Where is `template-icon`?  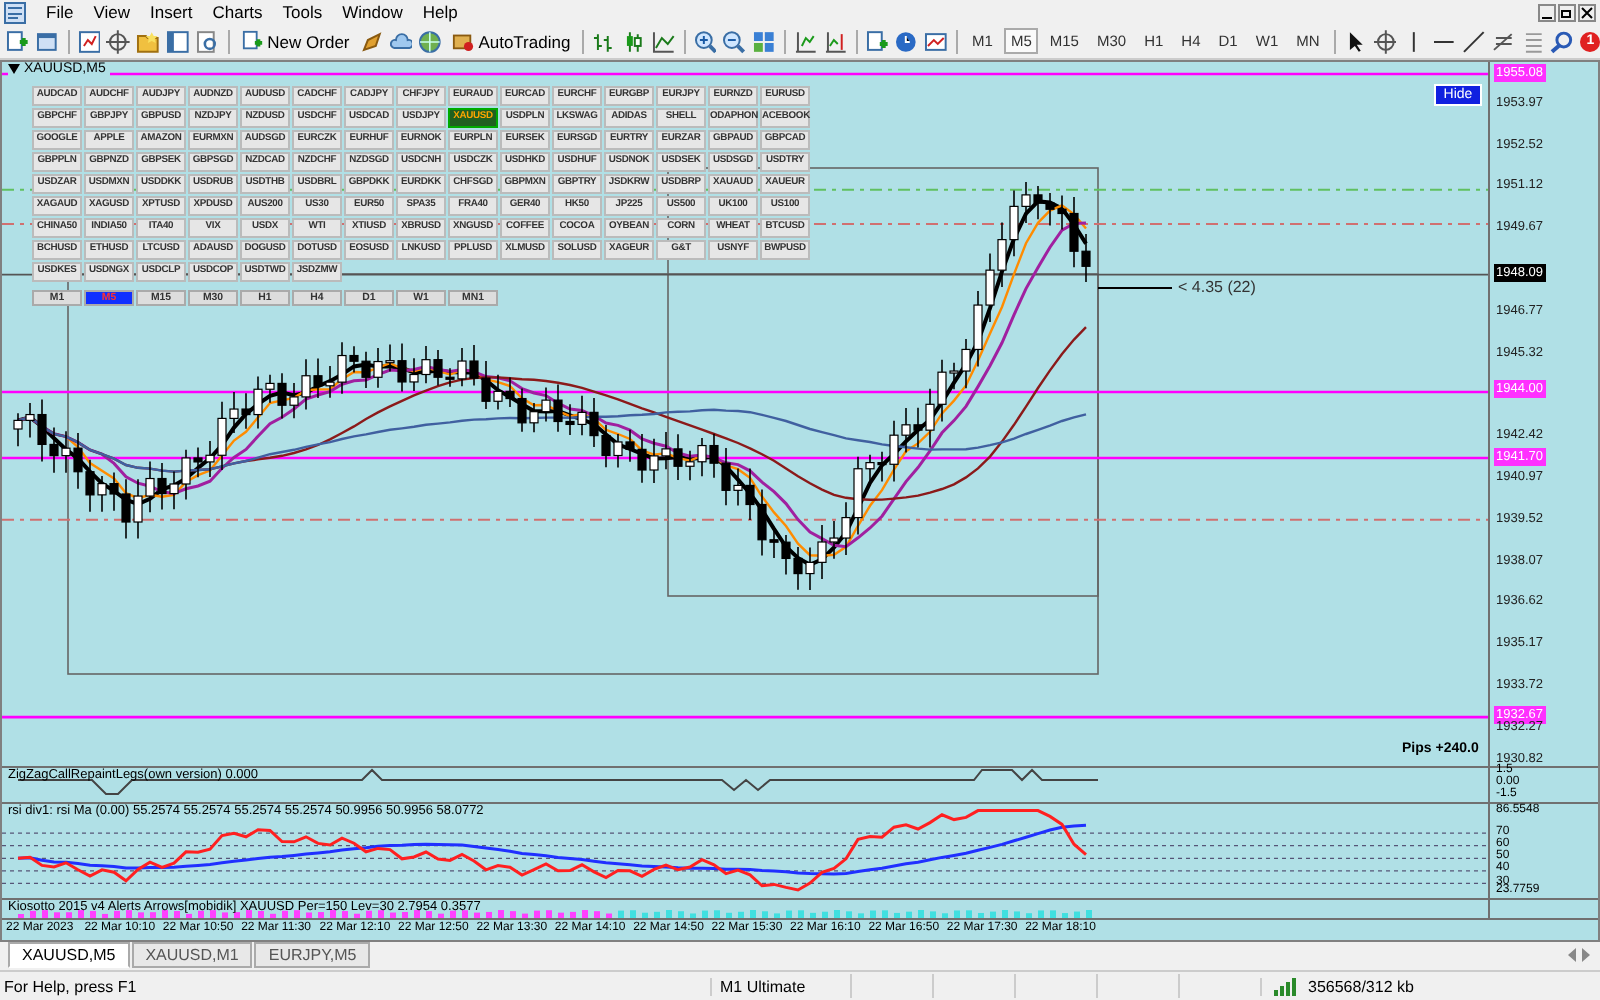
template-icon is located at coordinates (936, 41).